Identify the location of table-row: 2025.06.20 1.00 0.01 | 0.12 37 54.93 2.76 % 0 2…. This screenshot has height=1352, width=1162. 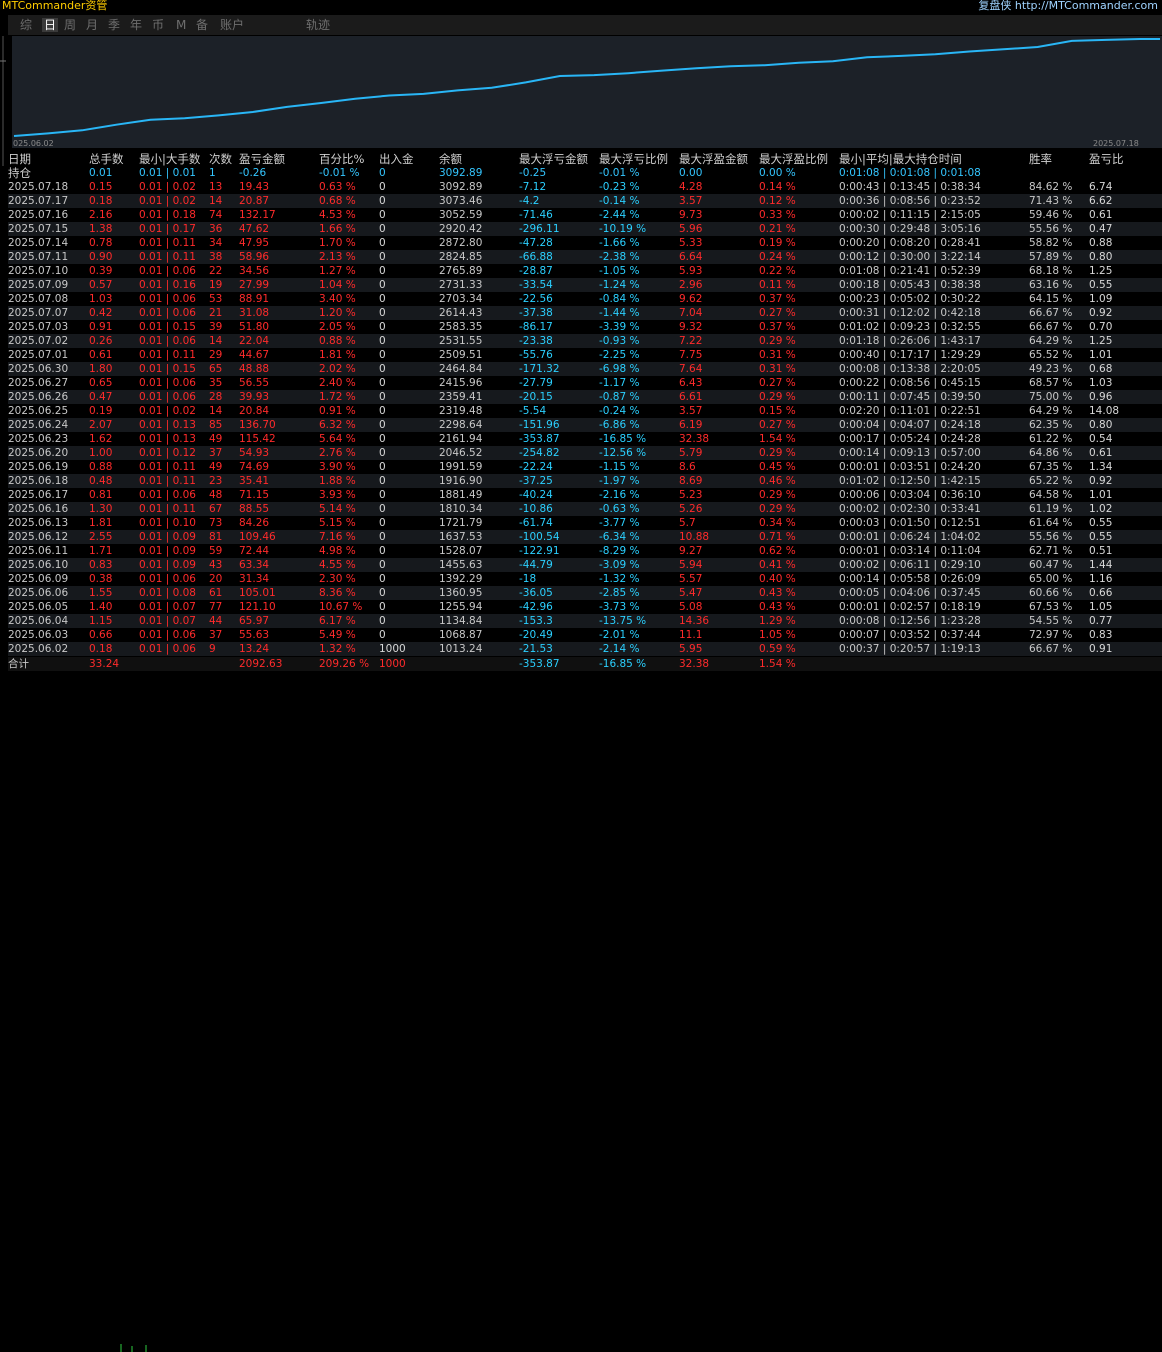
(585, 453).